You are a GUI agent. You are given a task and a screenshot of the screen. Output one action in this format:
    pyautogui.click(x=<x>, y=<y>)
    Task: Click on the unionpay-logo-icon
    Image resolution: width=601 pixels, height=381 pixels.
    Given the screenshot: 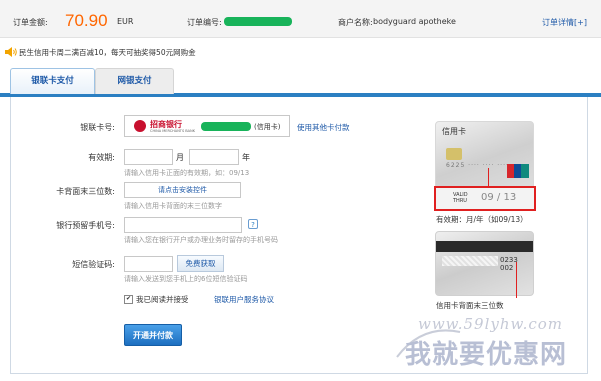 What is the action you would take?
    pyautogui.click(x=518, y=171)
    